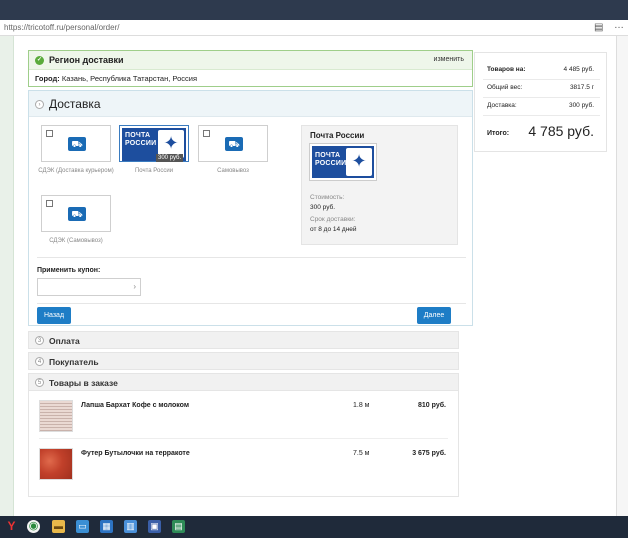 The width and height of the screenshot is (628, 538). I want to click on product-price: 810 руб., so click(432, 405).